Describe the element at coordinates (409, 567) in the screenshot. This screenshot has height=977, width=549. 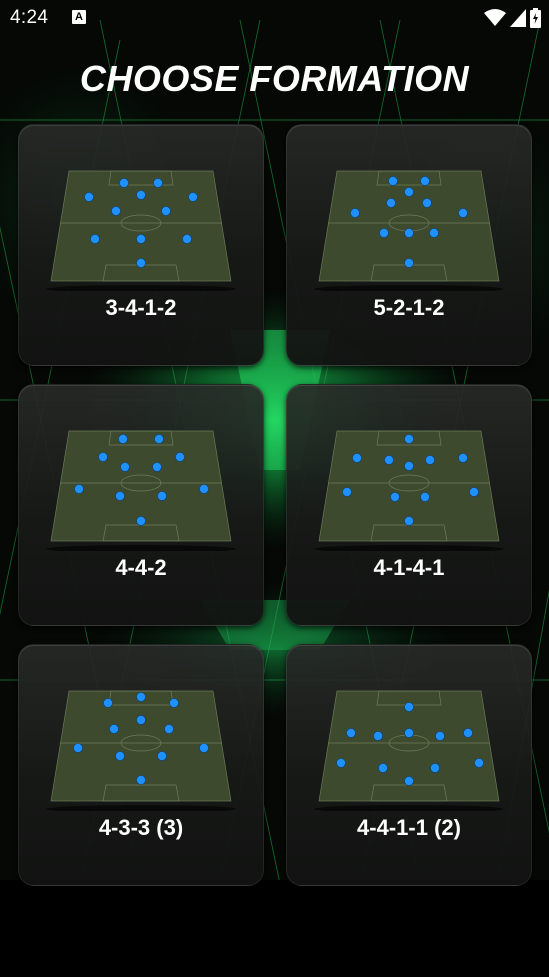
I see `formation-label: 4-1-4-1` at that location.